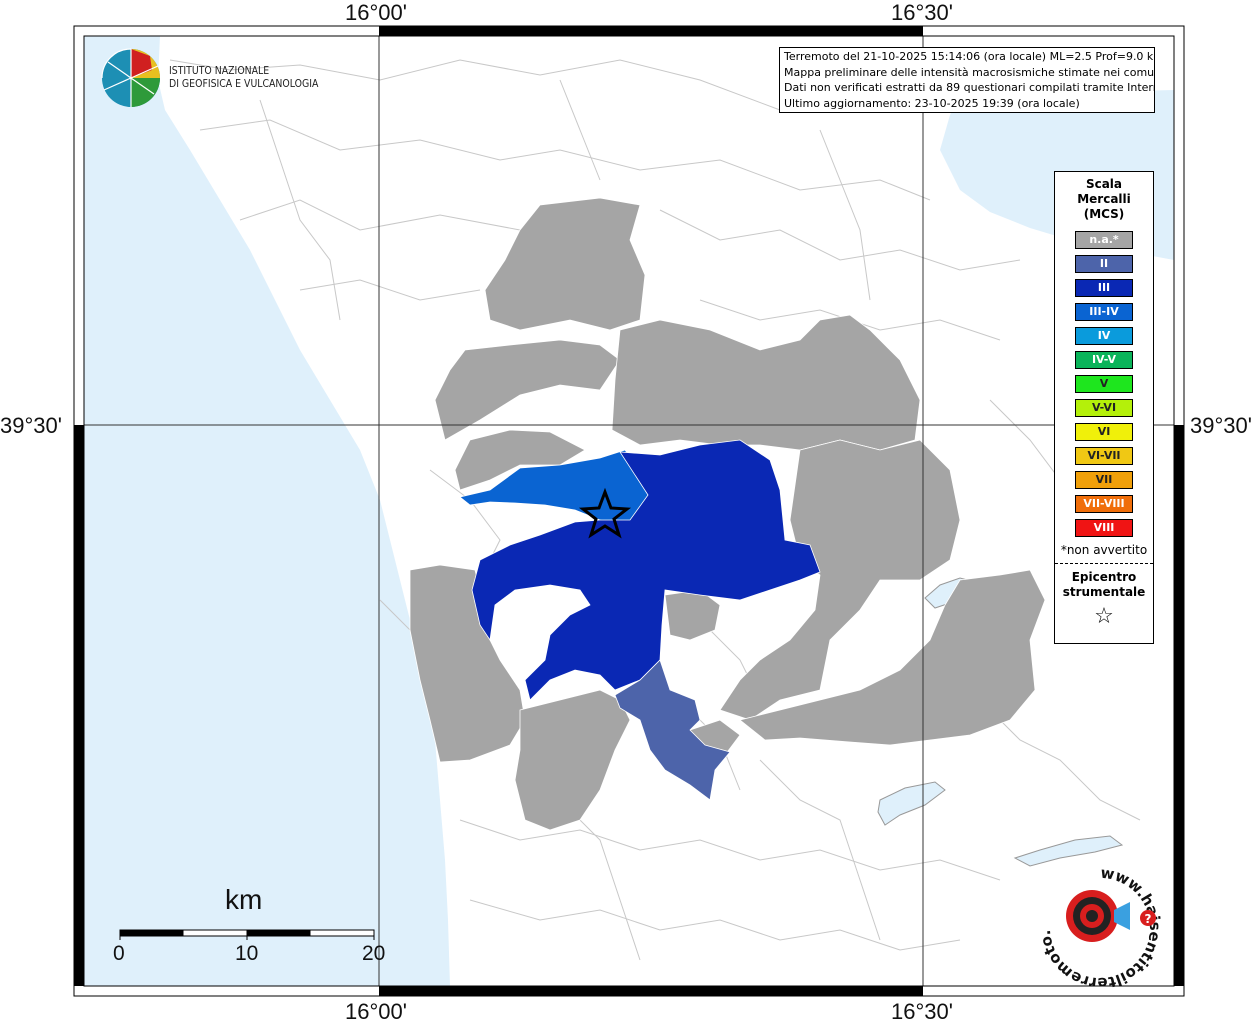  Describe the element at coordinates (1148, 919) in the screenshot. I see `badge-question: ?` at that location.